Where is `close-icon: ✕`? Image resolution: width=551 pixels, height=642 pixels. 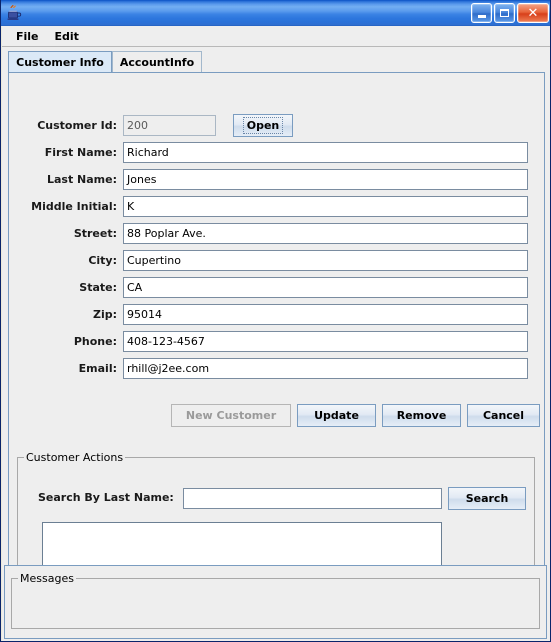 close-icon: ✕ is located at coordinates (533, 13).